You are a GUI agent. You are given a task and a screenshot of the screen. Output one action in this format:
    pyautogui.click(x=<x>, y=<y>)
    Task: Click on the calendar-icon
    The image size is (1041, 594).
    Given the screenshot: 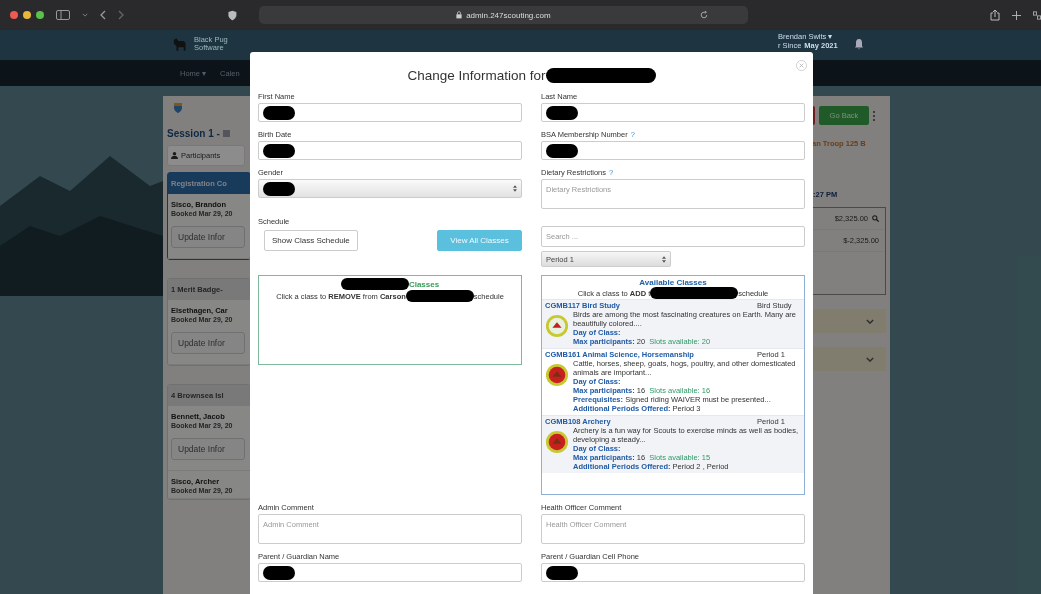 What is the action you would take?
    pyautogui.click(x=226, y=133)
    